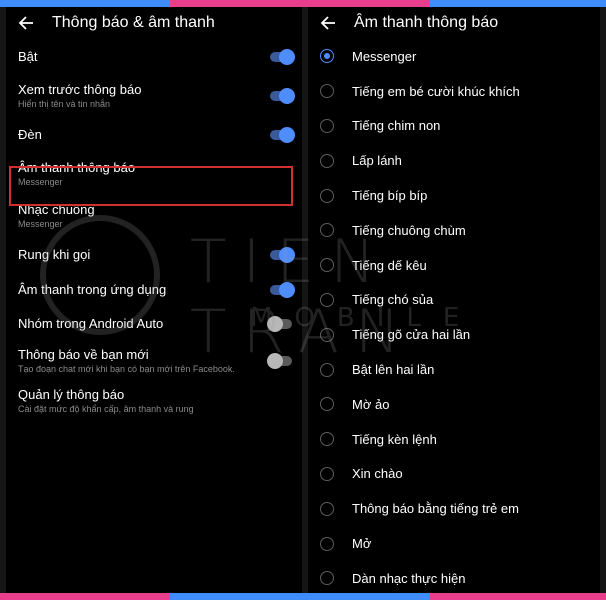 The image size is (606, 600). What do you see at coordinates (71, 394) in the screenshot?
I see `setting-title: Quản lý thông báo` at bounding box center [71, 394].